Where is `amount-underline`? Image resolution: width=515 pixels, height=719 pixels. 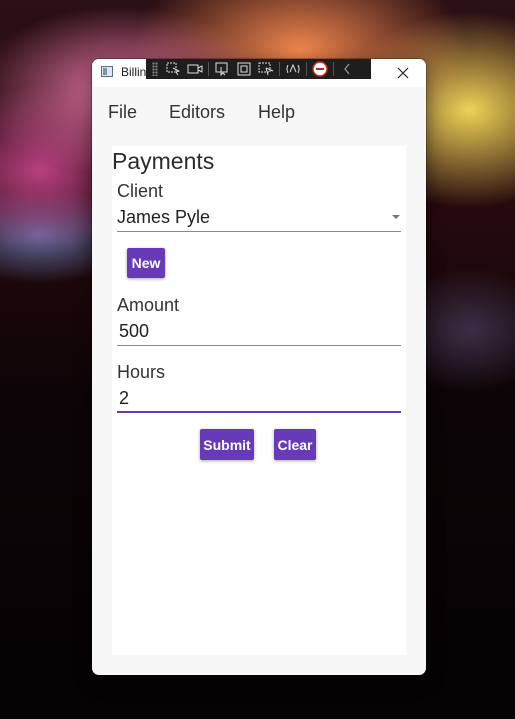
amount-underline is located at coordinates (259, 345).